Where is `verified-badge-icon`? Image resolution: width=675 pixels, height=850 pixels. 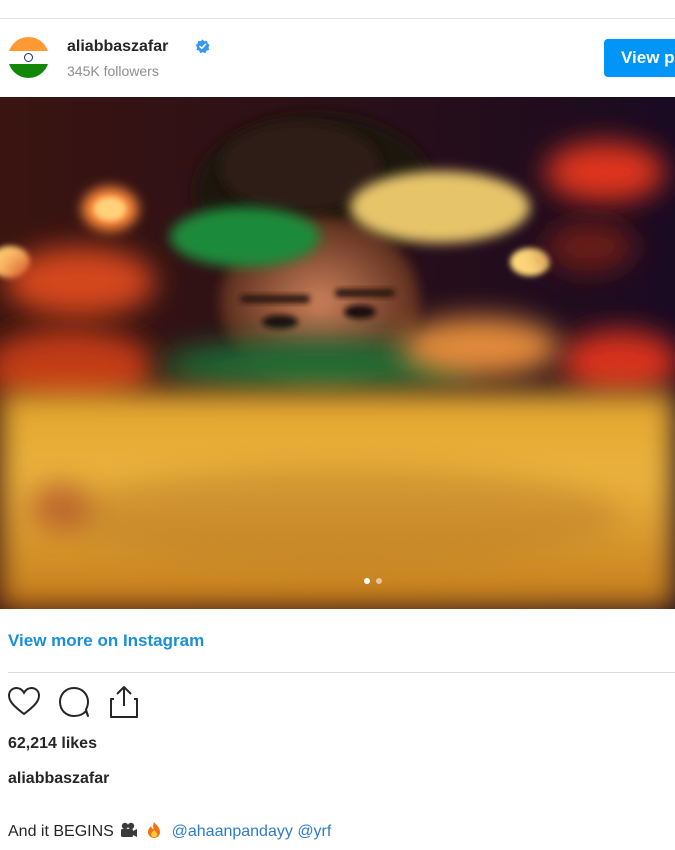 verified-badge-icon is located at coordinates (202, 46).